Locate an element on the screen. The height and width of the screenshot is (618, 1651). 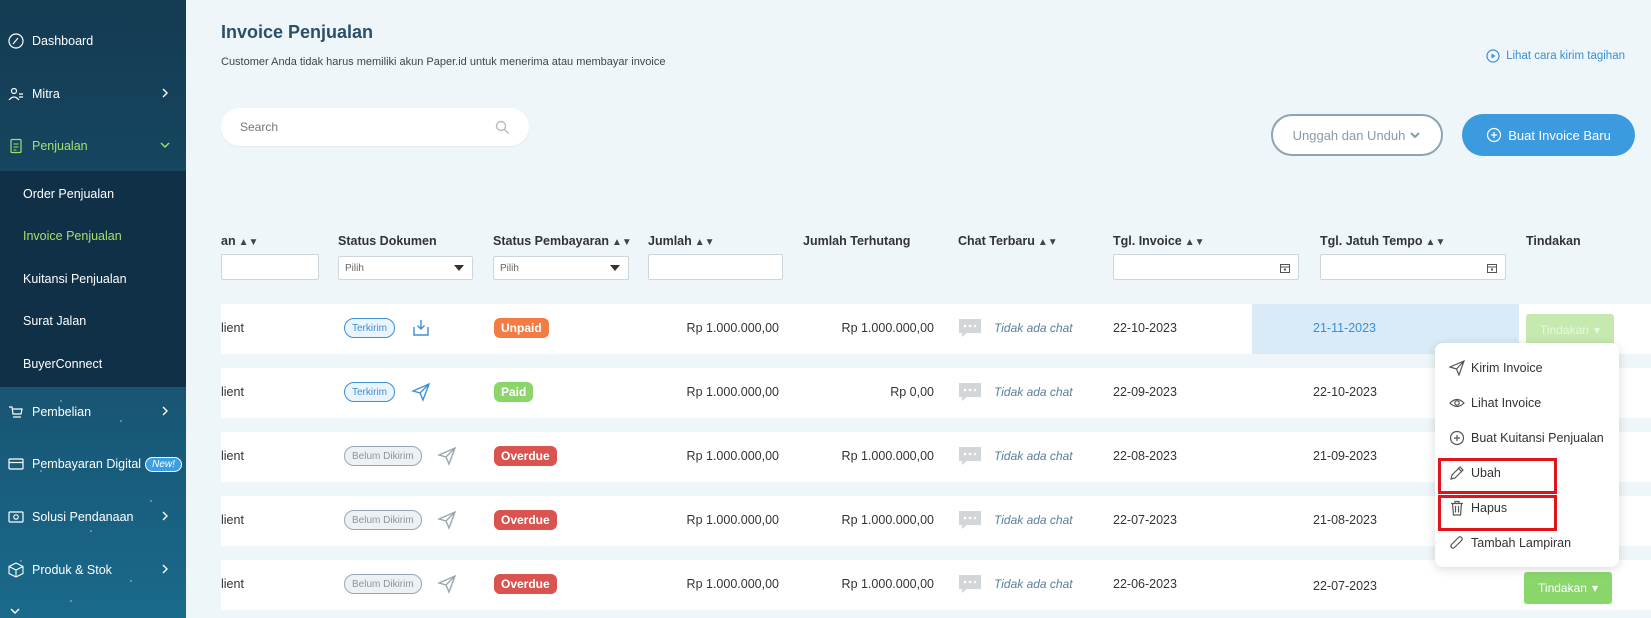
sidebar-item-pembayaran-digital: Pembayaran Digital New! is located at coordinates (93, 464).